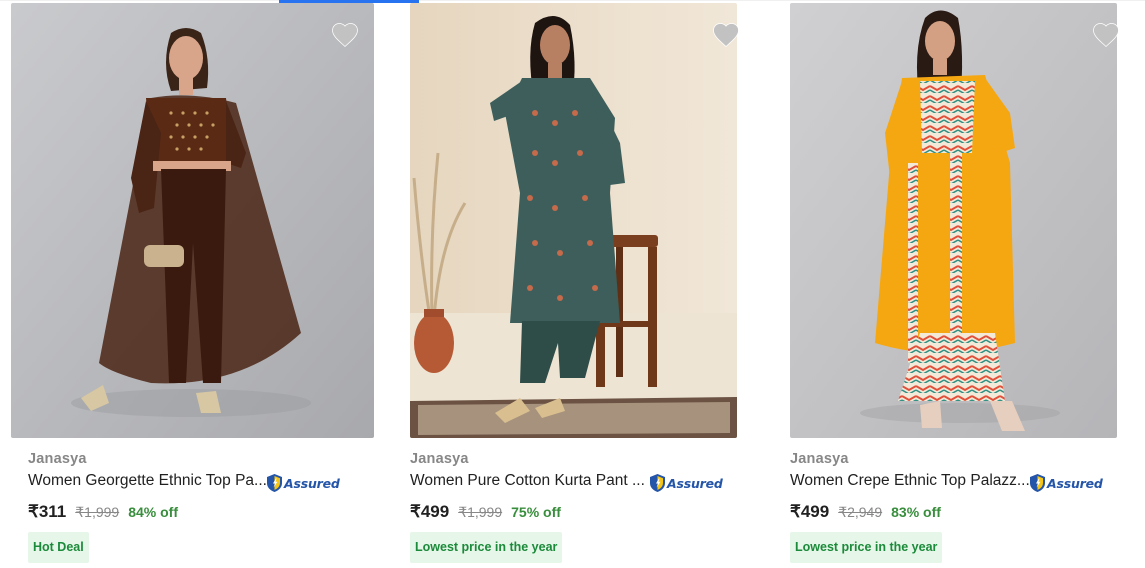 This screenshot has height=568, width=1145. Describe the element at coordinates (536, 512) in the screenshot. I see `discount-percent: 75% off` at that location.